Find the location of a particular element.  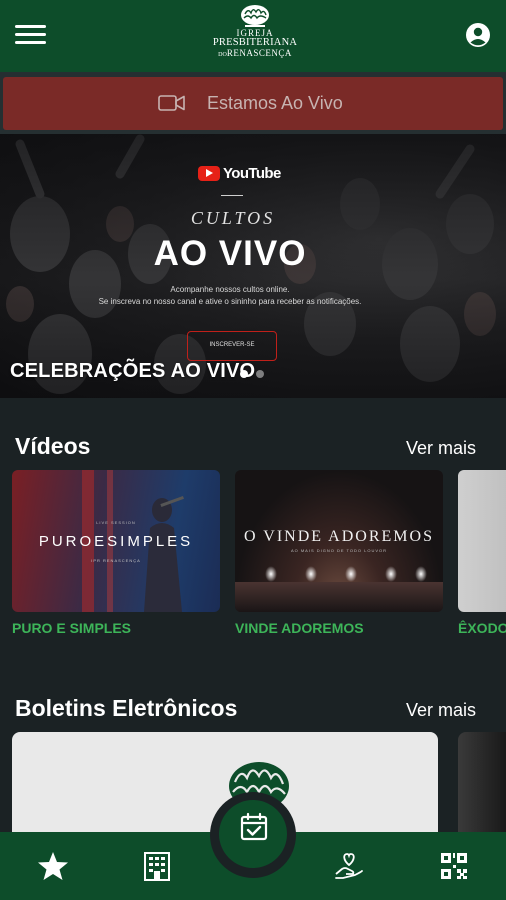

qr-code-icon is located at coordinates (454, 866).